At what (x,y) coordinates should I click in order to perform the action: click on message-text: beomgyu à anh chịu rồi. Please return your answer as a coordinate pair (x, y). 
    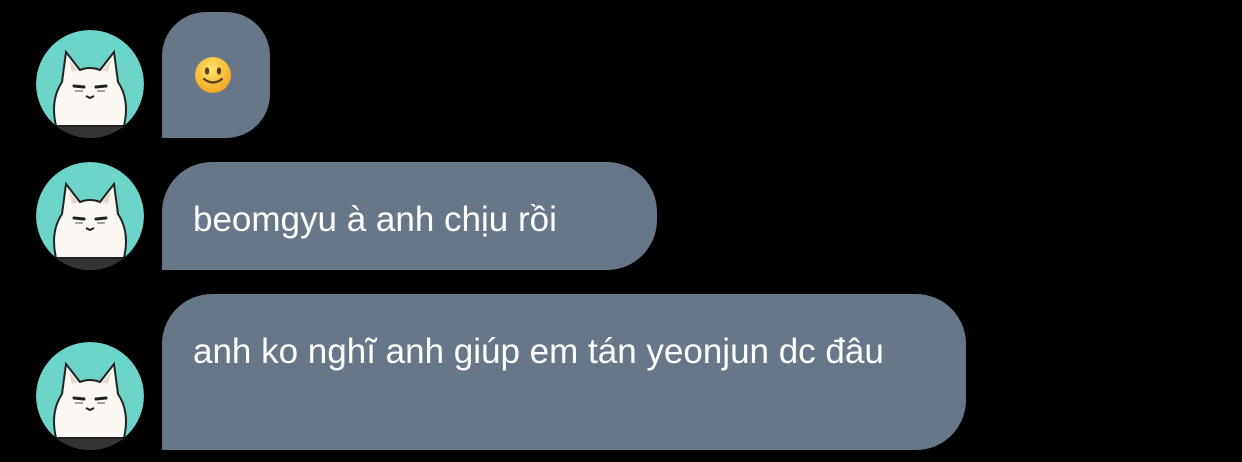
    Looking at the image, I should click on (375, 219).